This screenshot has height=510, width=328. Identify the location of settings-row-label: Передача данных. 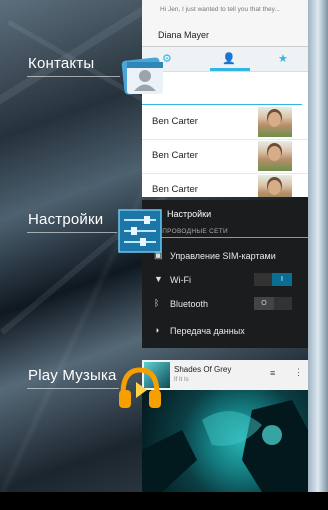
(207, 331).